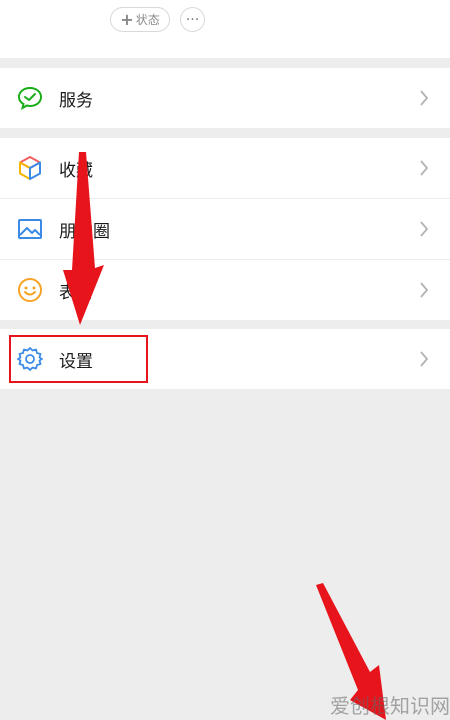 The image size is (450, 720). I want to click on menu-label-favorites: 收藏, so click(76, 170).